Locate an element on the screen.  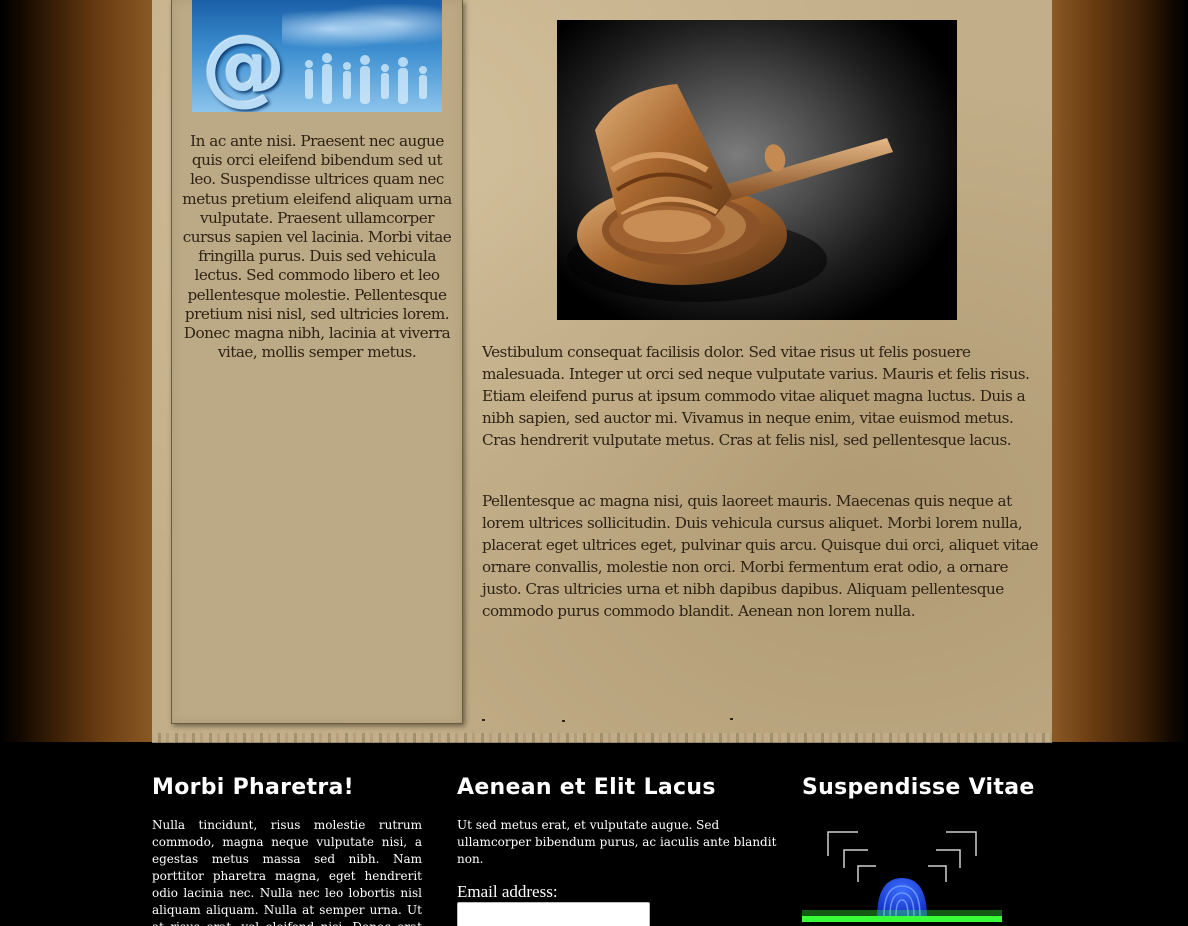
sidebar-image: @ is located at coordinates (317, 56).